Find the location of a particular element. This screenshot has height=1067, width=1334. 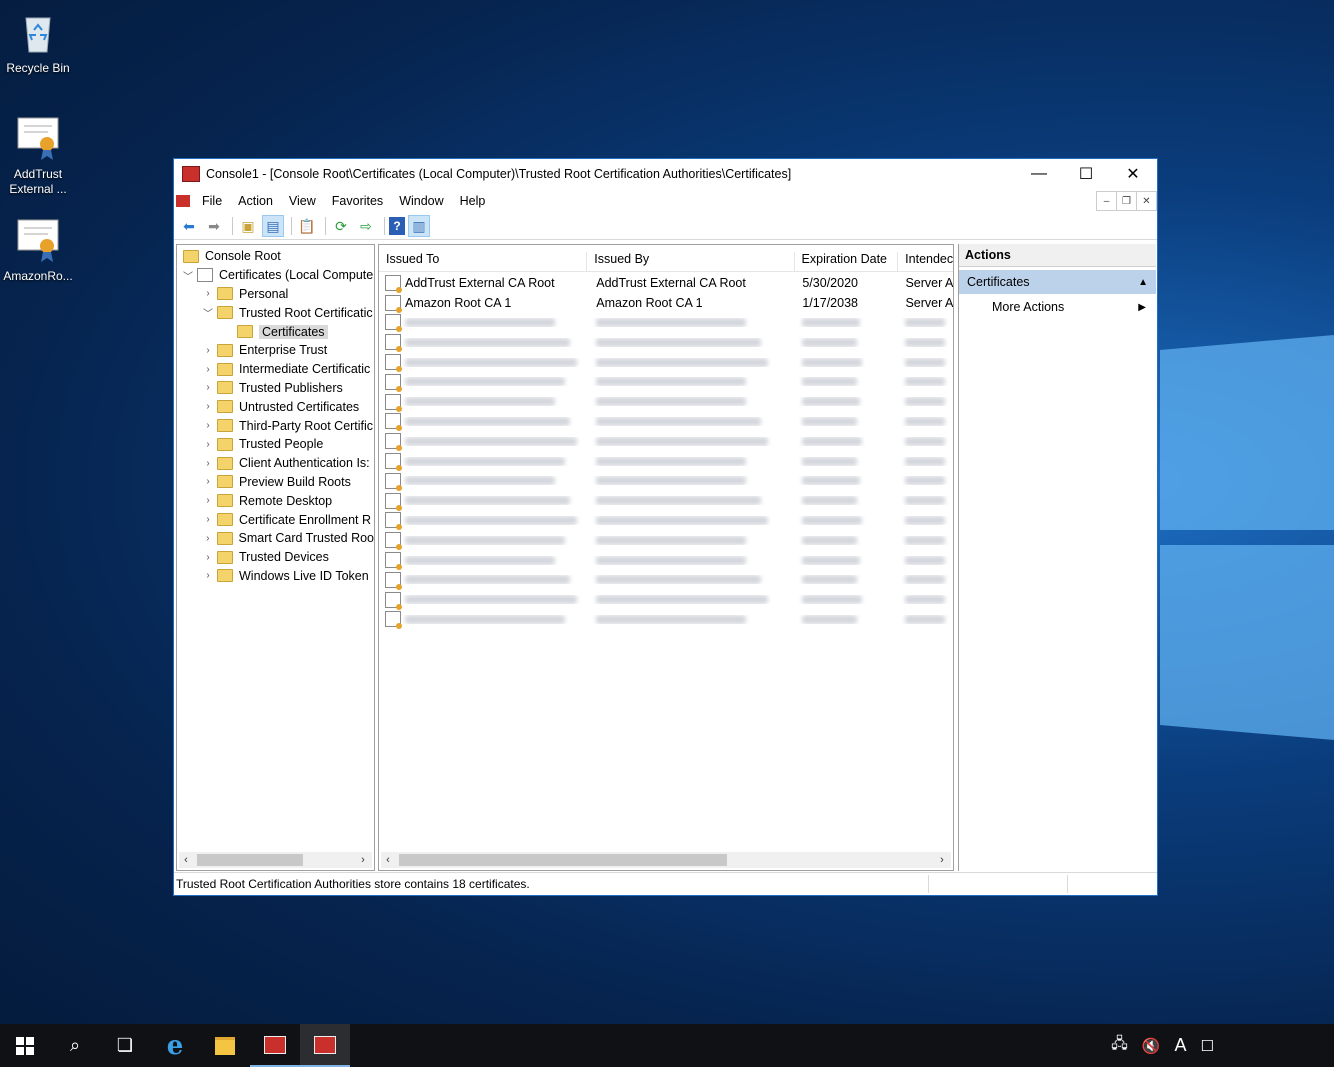

properties-icon: 📋 is located at coordinates (307, 226).